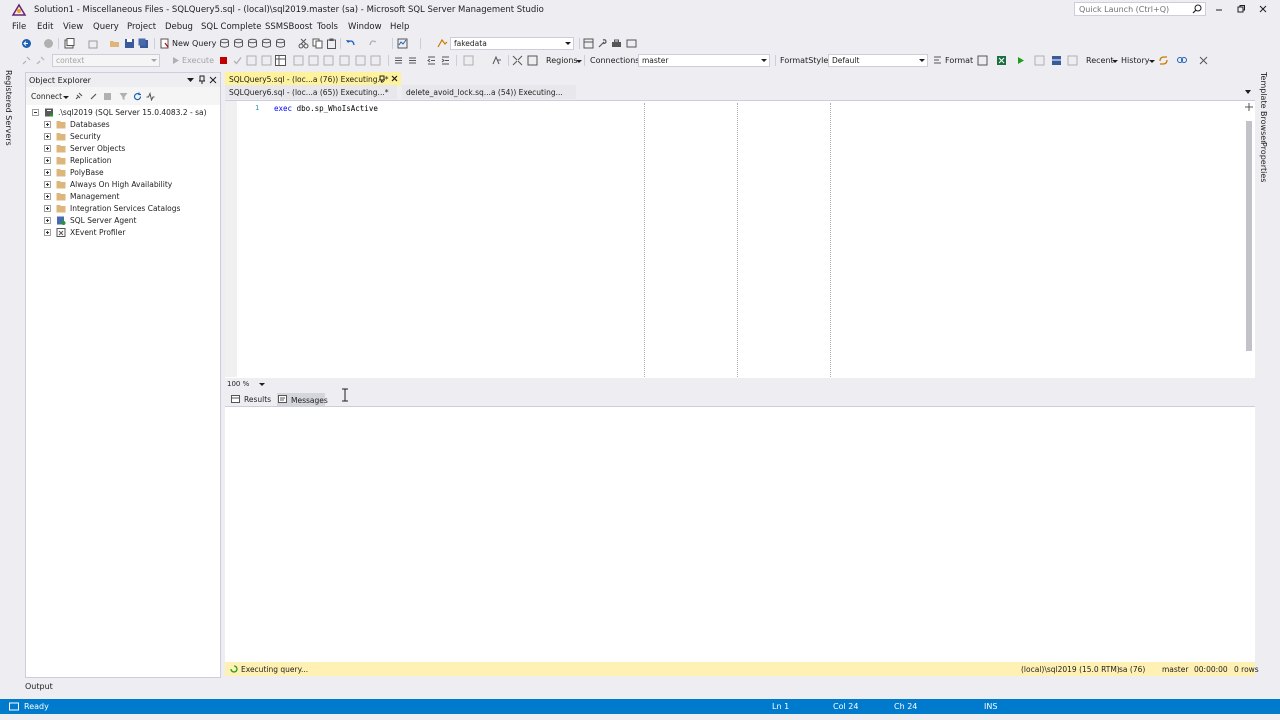 This screenshot has width=1280, height=720. What do you see at coordinates (317, 43) in the screenshot?
I see `copy-icon` at bounding box center [317, 43].